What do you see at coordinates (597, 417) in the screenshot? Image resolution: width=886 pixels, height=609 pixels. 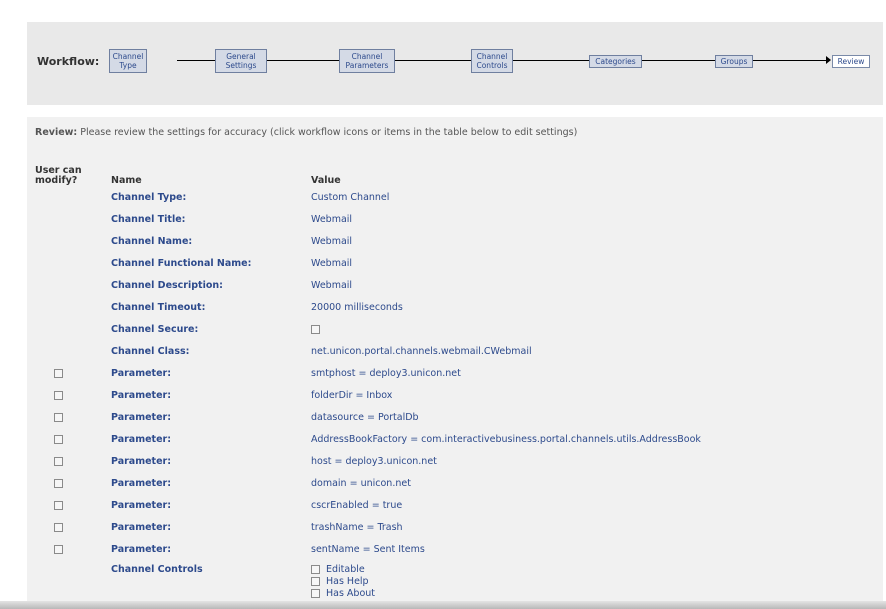 I see `setting-value: datasource = PortalDb` at bounding box center [597, 417].